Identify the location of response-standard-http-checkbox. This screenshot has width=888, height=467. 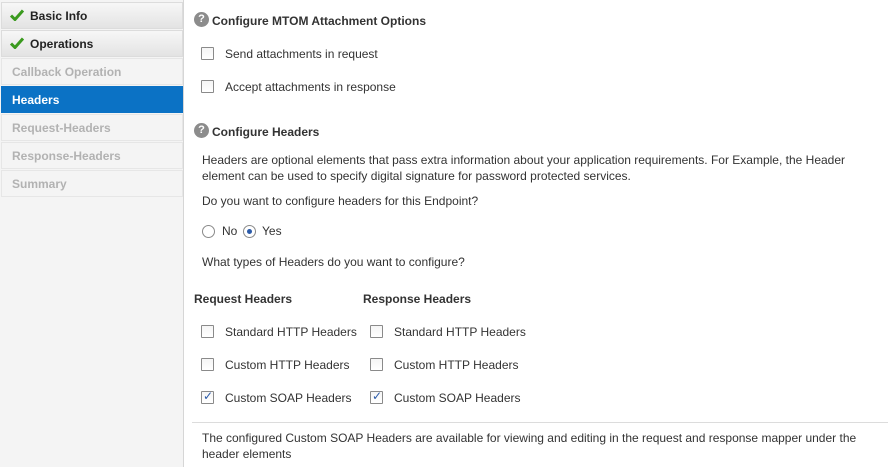
(376, 331).